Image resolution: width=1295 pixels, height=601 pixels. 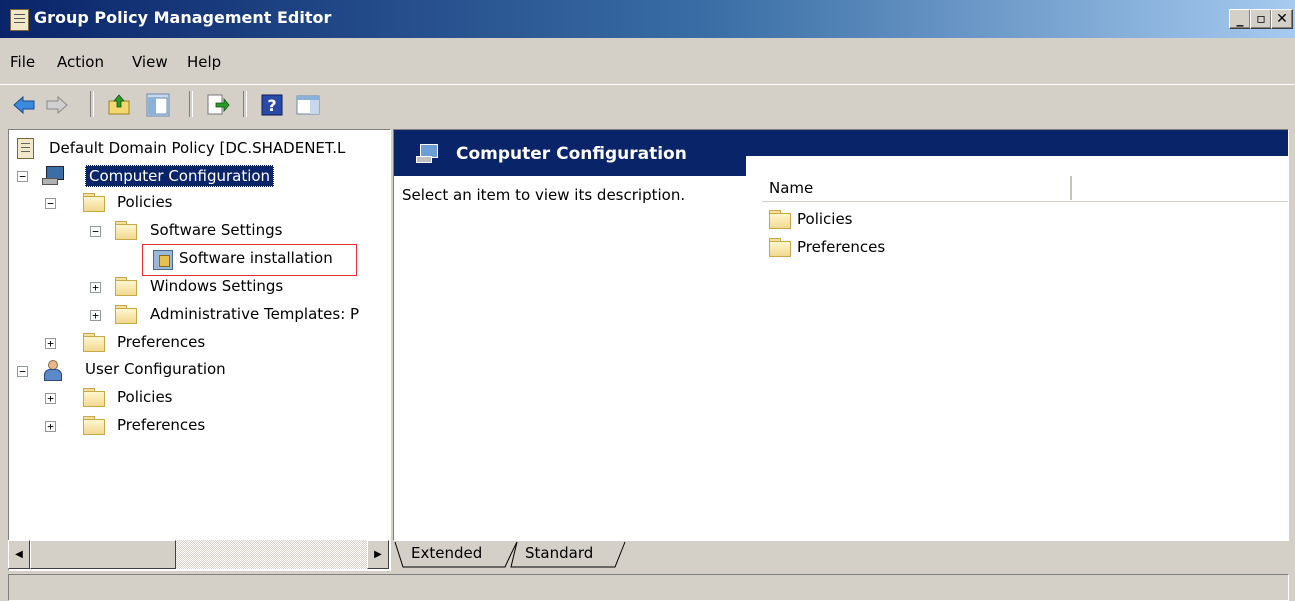 What do you see at coordinates (50, 426) in the screenshot?
I see `expand-uc-preferences: +` at bounding box center [50, 426].